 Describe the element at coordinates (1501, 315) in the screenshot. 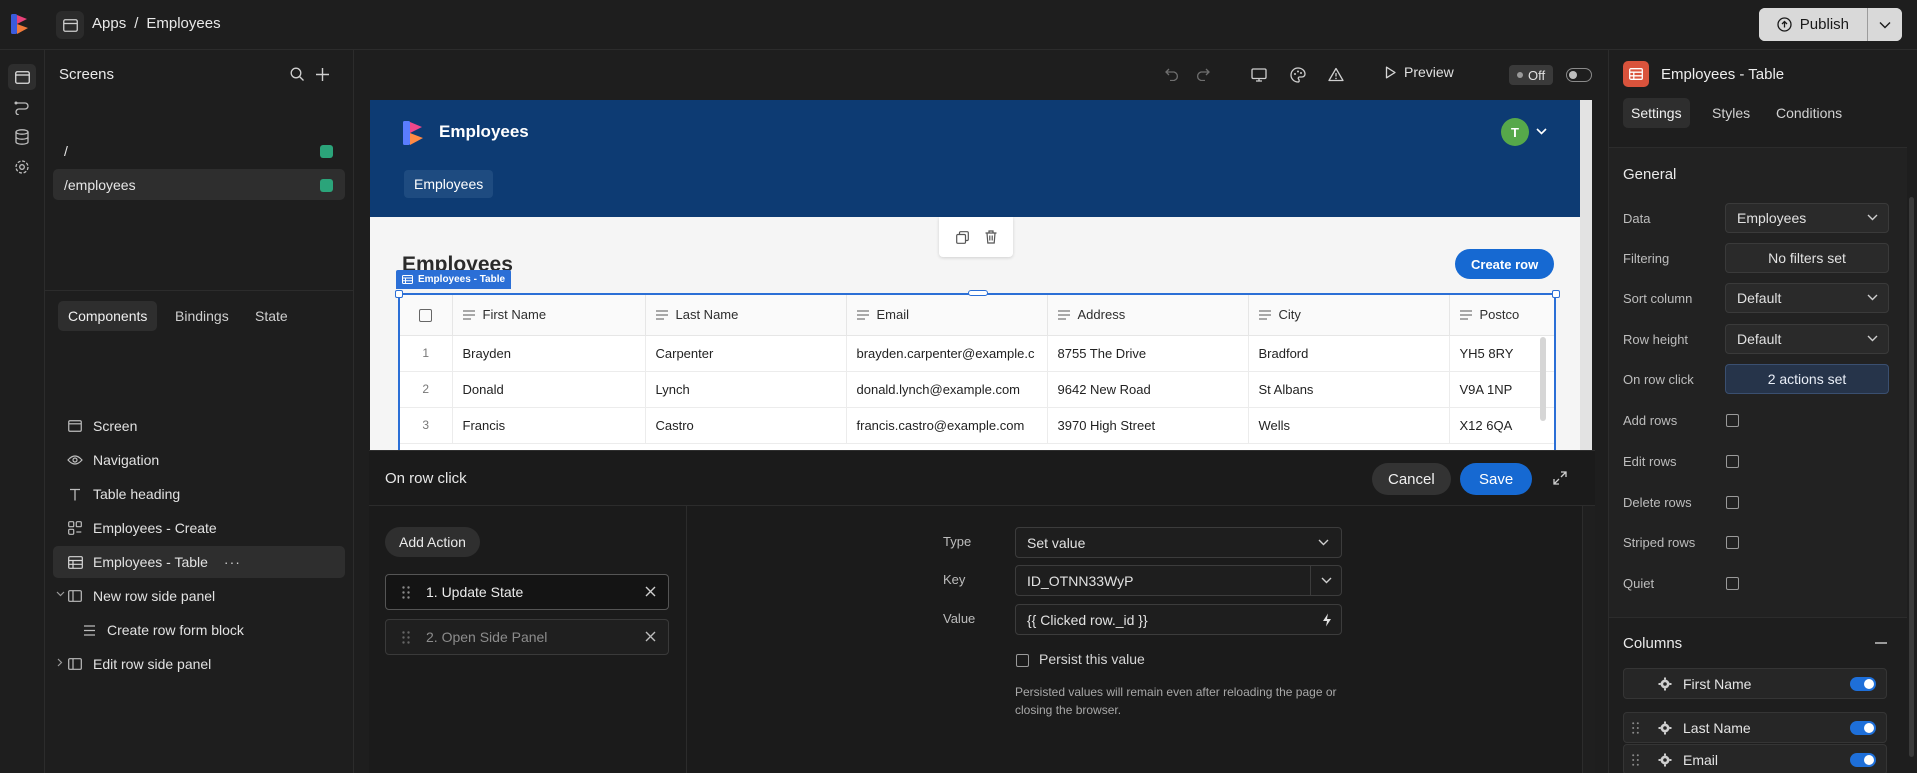

I see `column-header: Postco` at that location.